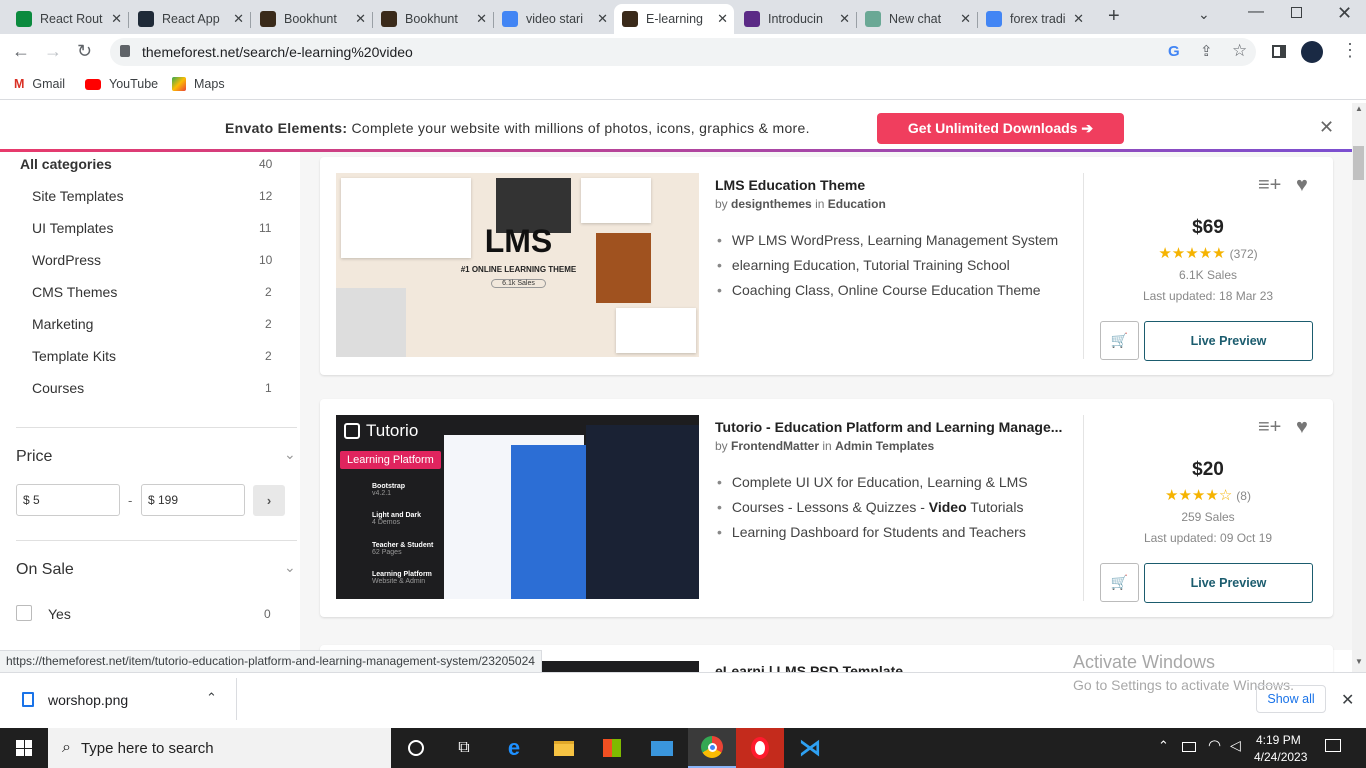  What do you see at coordinates (1034, 19) in the screenshot?
I see `tab-9: forex tradi ✕` at bounding box center [1034, 19].